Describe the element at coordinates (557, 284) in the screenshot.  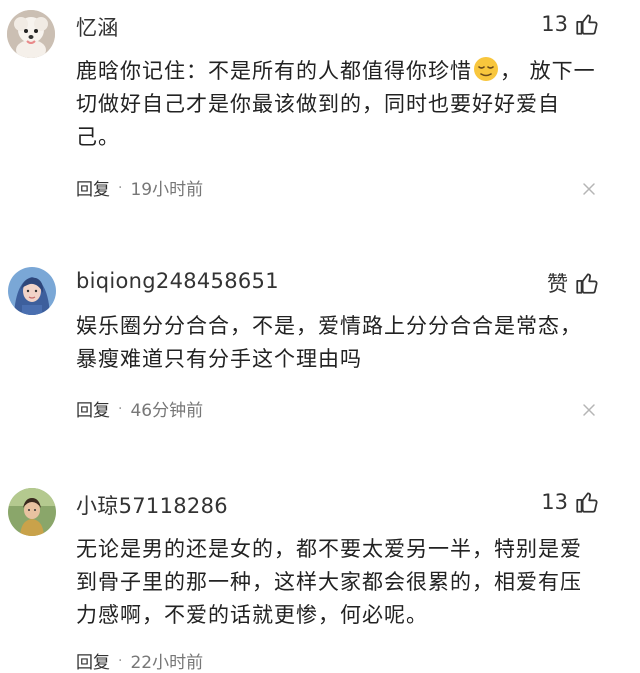
I see `like-count: 赞` at that location.